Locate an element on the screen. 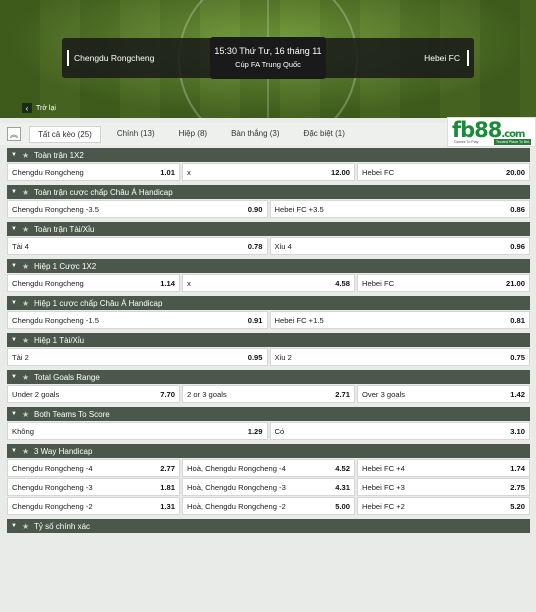 The height and width of the screenshot is (612, 536). market-section: ▼ ★ Both Teams To Score Không 1.29 Có 3.10 is located at coordinates (268, 423).